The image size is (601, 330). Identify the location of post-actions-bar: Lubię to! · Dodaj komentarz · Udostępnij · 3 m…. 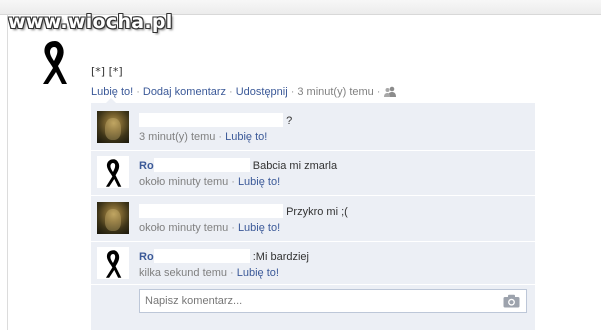
(244, 92).